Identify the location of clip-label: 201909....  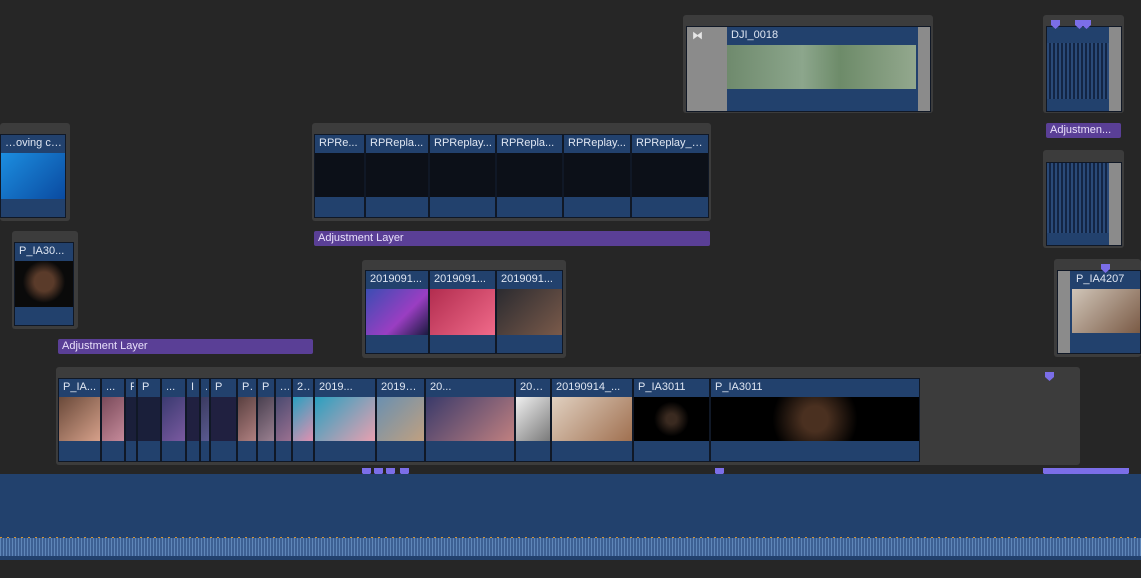
(304, 387).